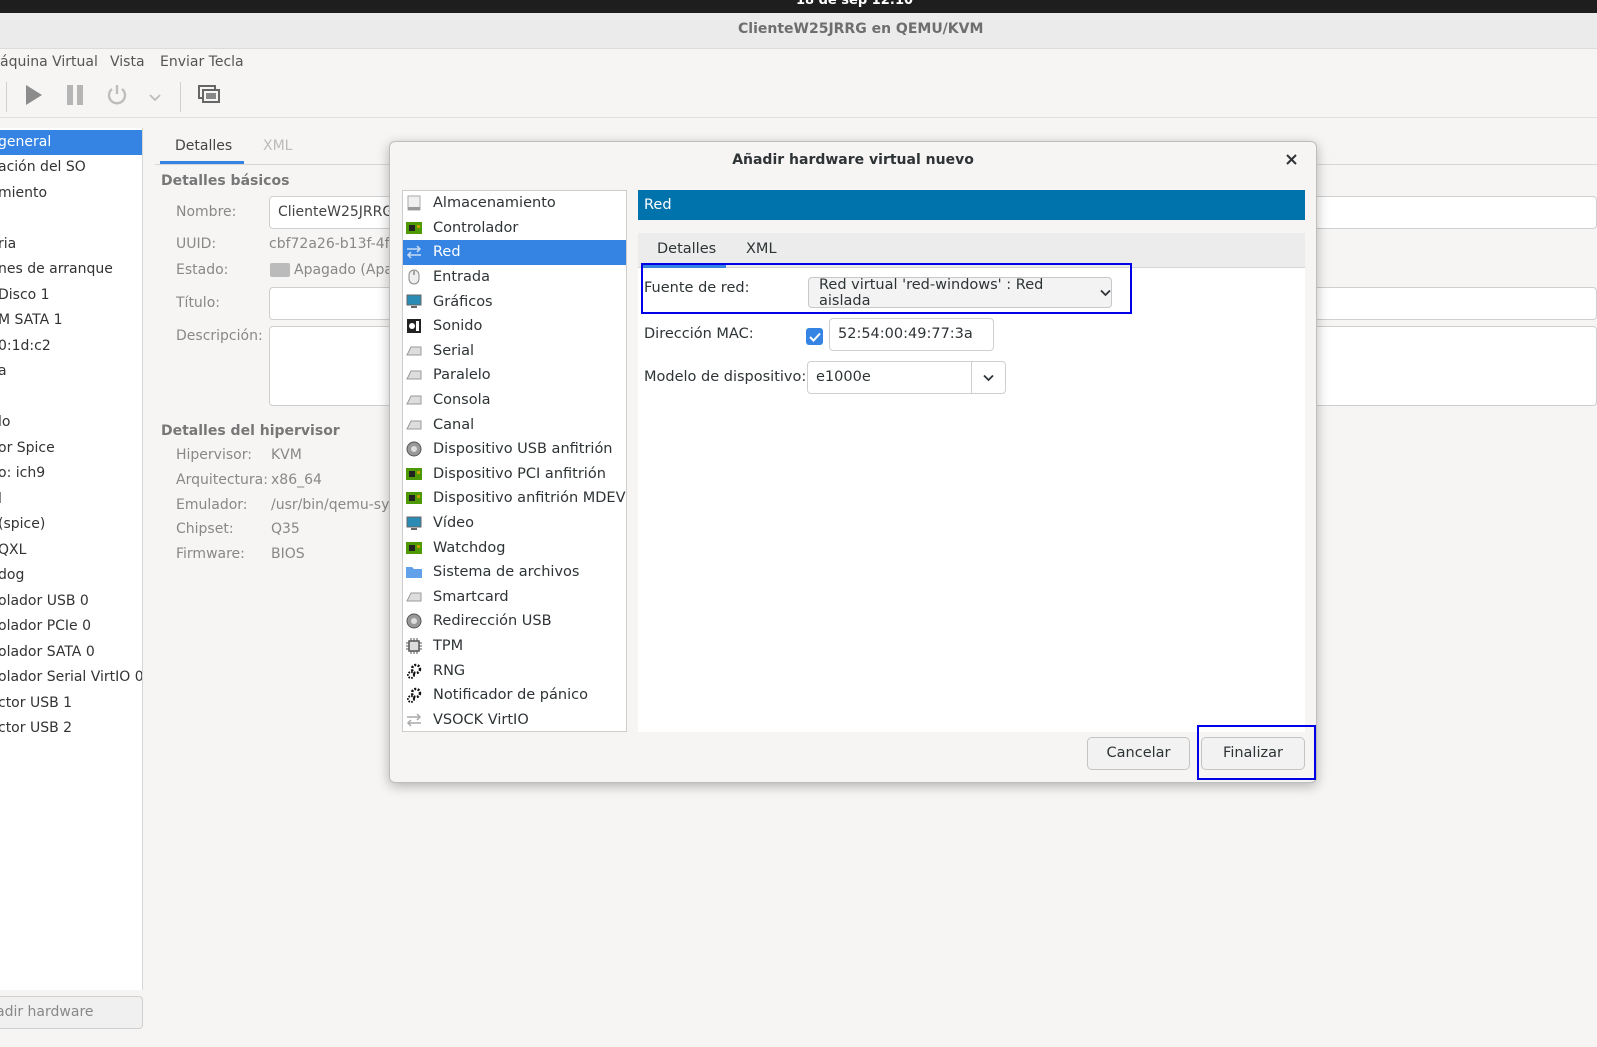 Image resolution: width=1597 pixels, height=1047 pixels. Describe the element at coordinates (514, 351) in the screenshot. I see `hw-item-serial: Serial` at that location.